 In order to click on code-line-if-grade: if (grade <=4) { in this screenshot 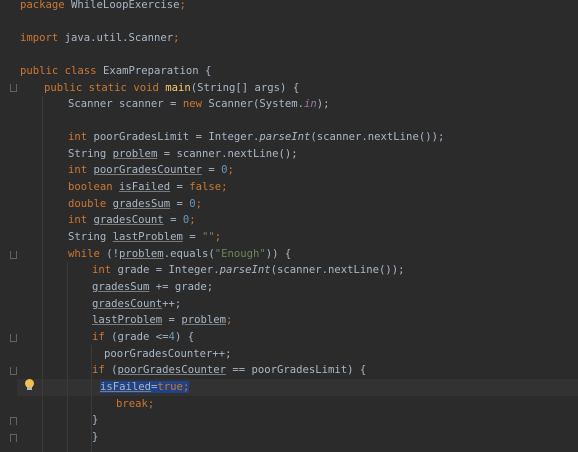, I will do `click(143, 337)`.